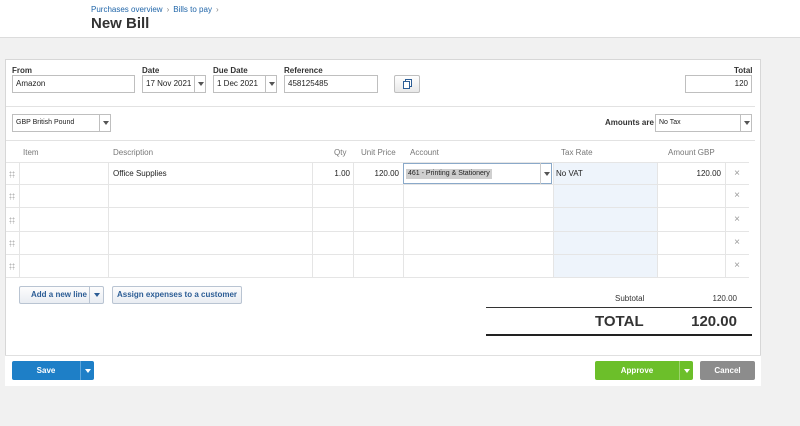  Describe the element at coordinates (127, 9) in the screenshot. I see `breadcrumb-purchases-overview: Purchases overview` at that location.